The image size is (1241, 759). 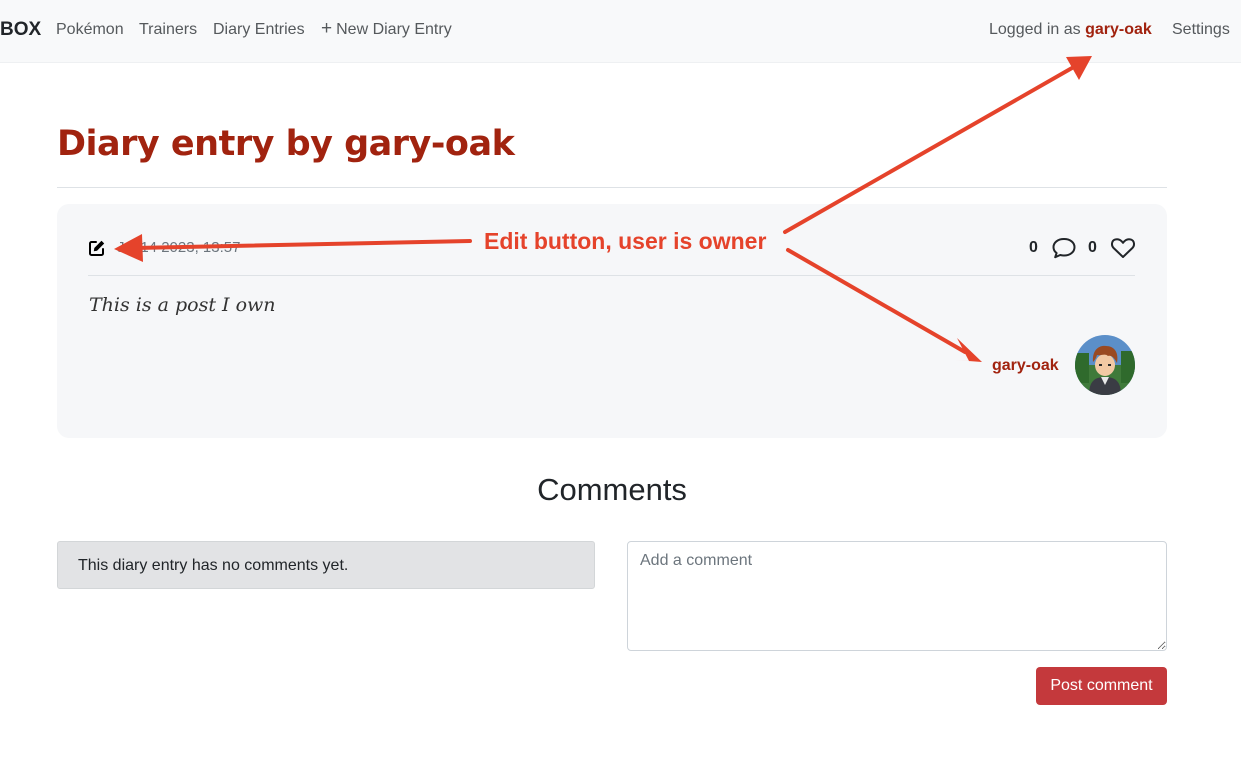 I want to click on plus-icon: +, so click(x=327, y=28).